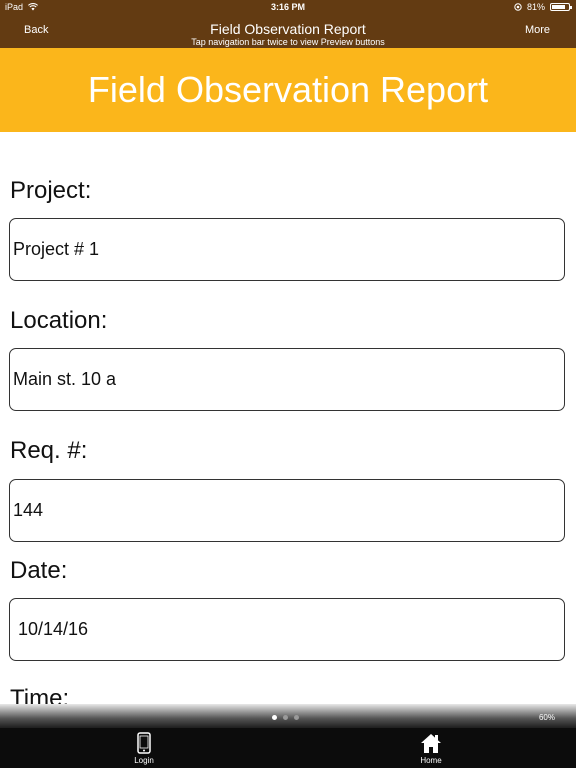 The image size is (576, 768). Describe the element at coordinates (537, 30) in the screenshot. I see `more-button: More` at that location.